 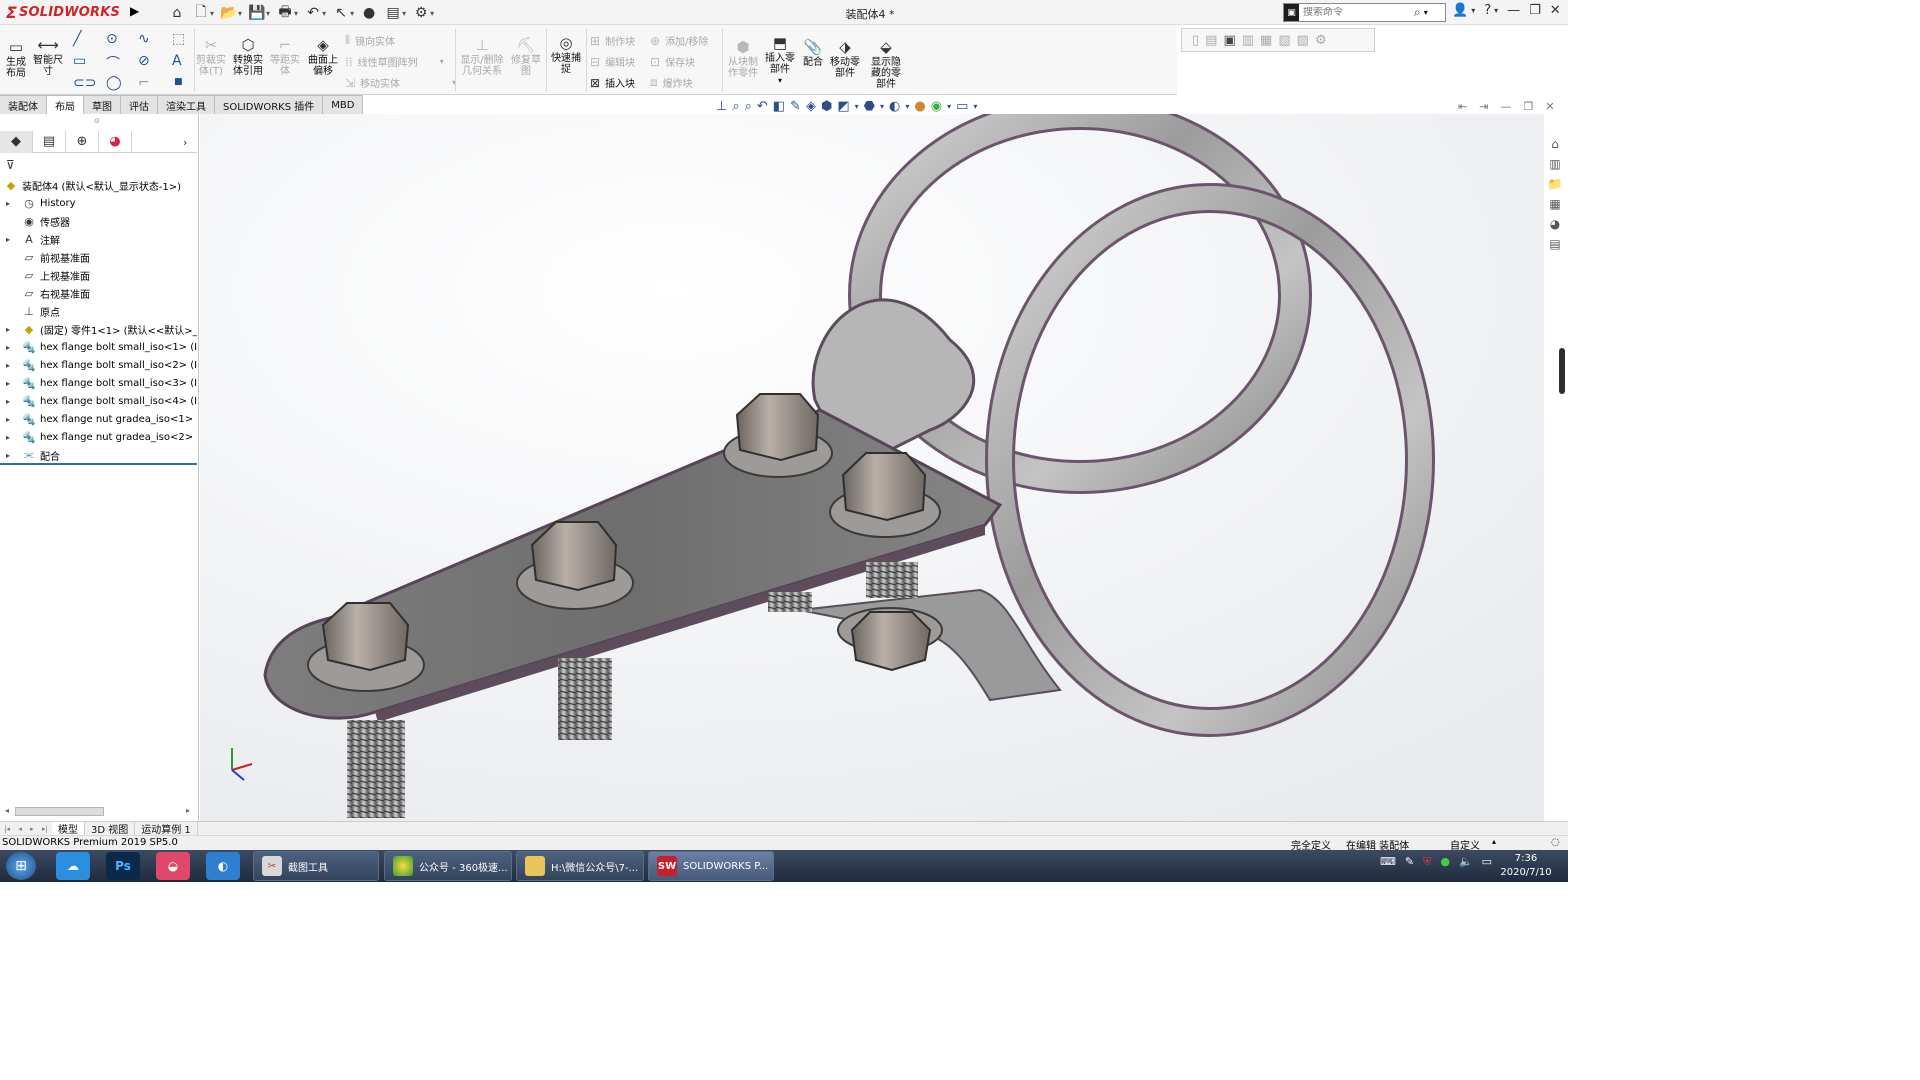 What do you see at coordinates (188, 810) in the screenshot?
I see `scroll-right-icon: ▸` at bounding box center [188, 810].